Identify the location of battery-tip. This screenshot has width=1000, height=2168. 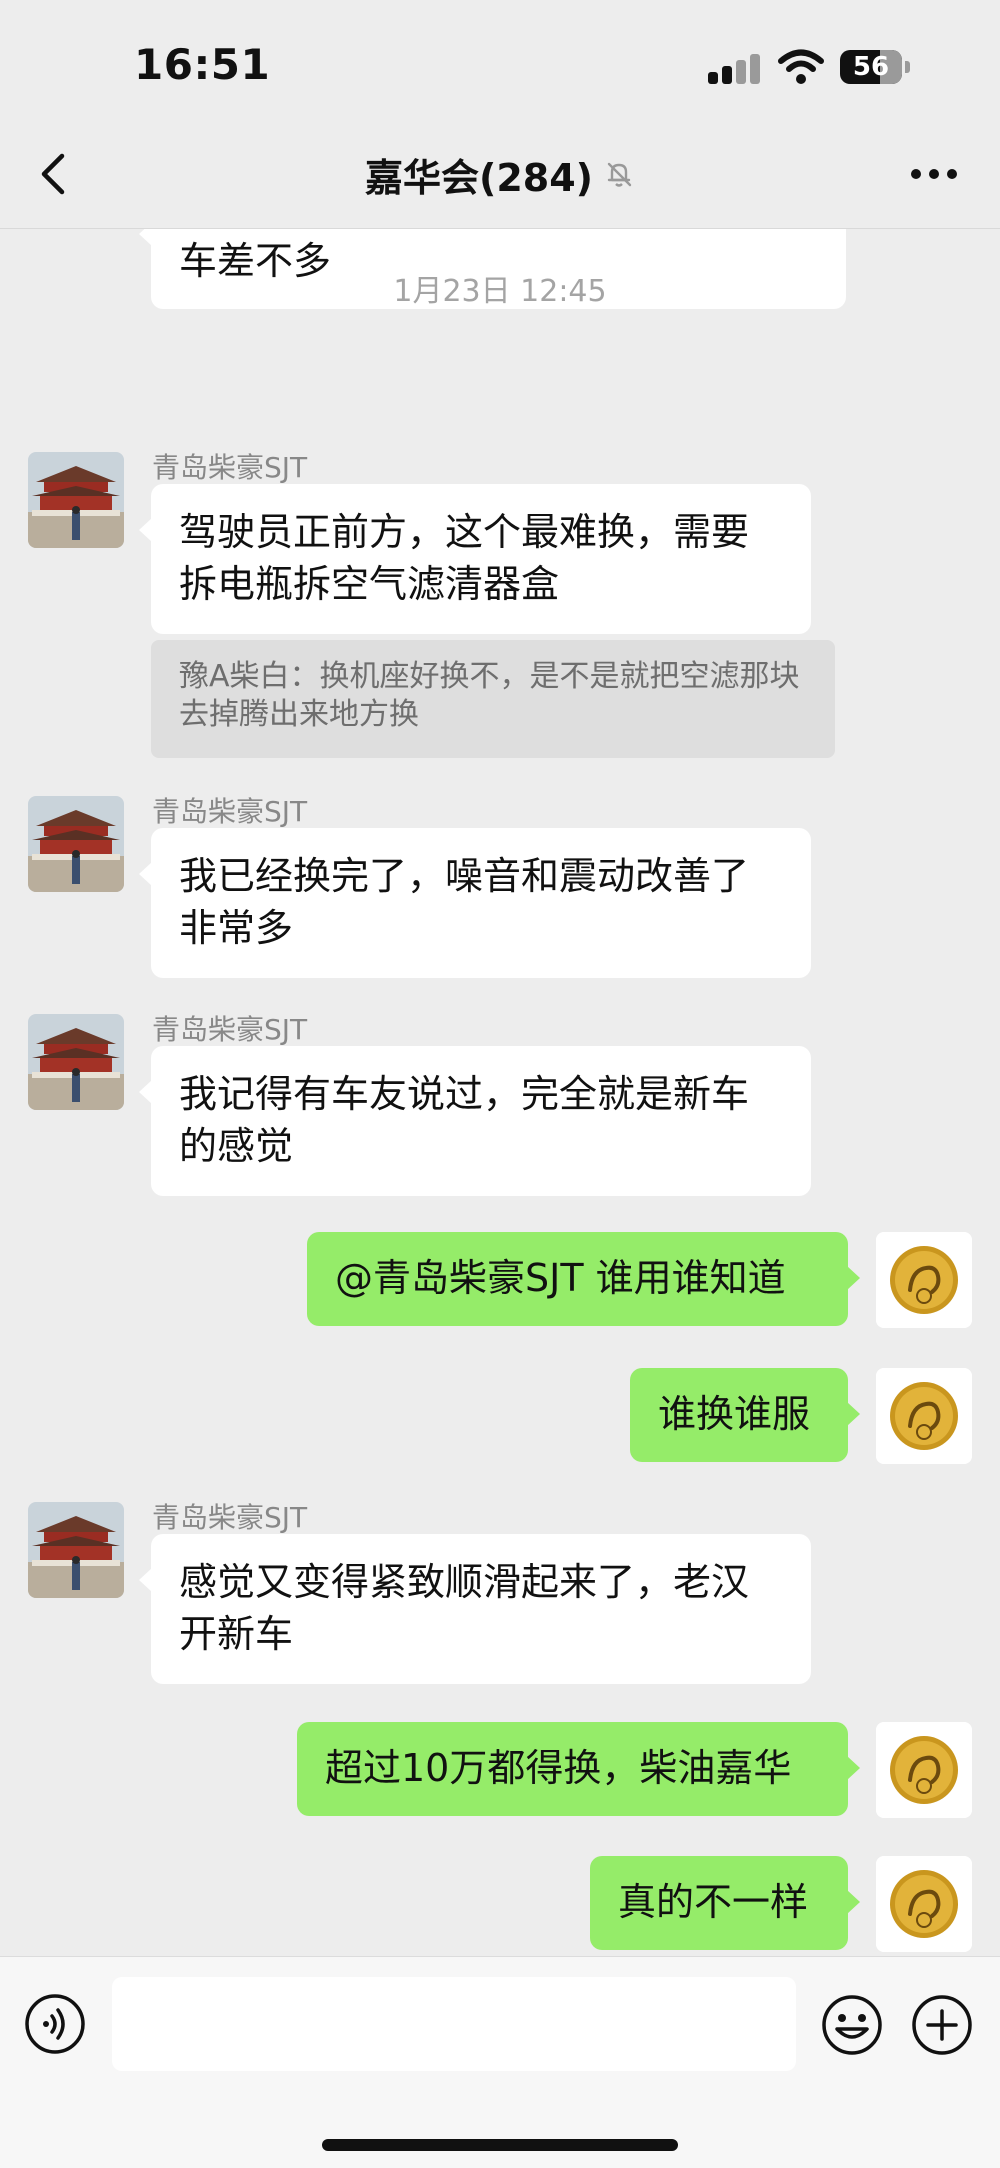
(907, 67).